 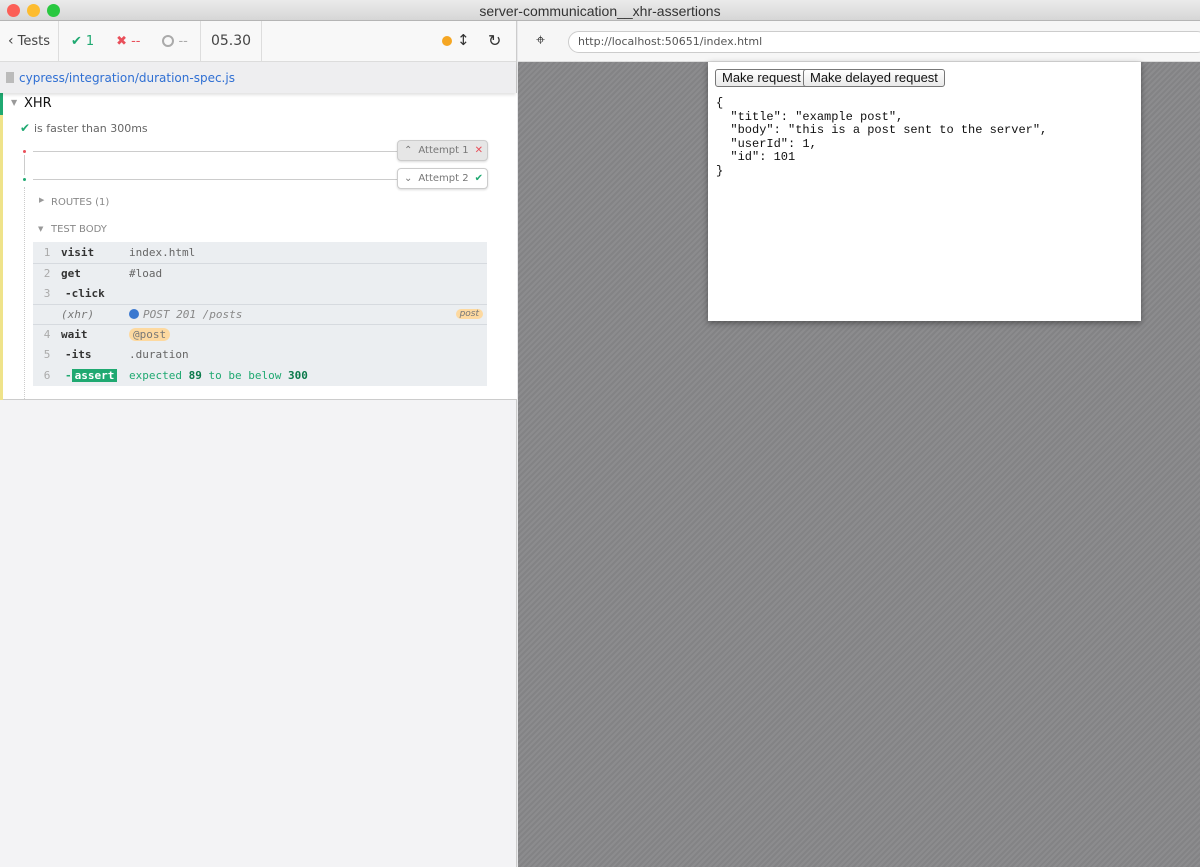 I want to click on pending-count: --, so click(x=183, y=41).